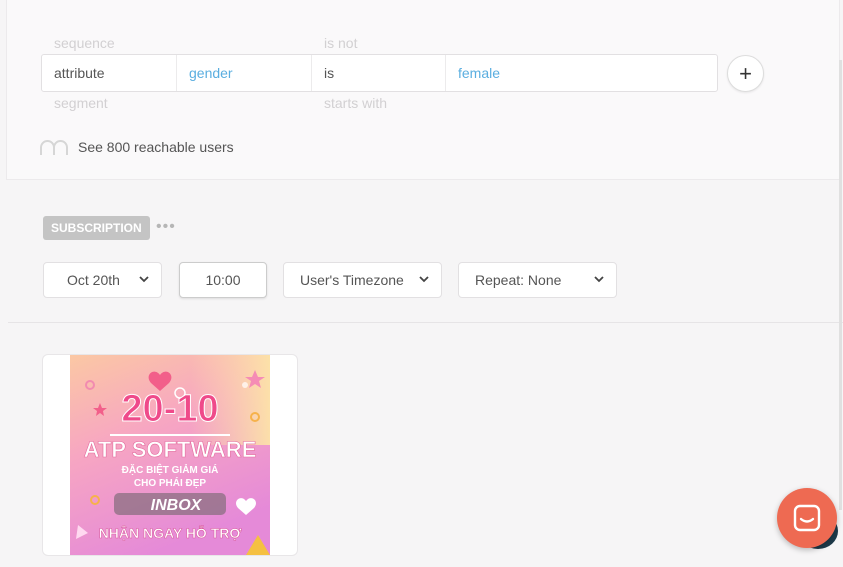 This screenshot has height=567, width=843. Describe the element at coordinates (96, 228) in the screenshot. I see `campaign-type-badge: SUBSCRIPTION` at that location.